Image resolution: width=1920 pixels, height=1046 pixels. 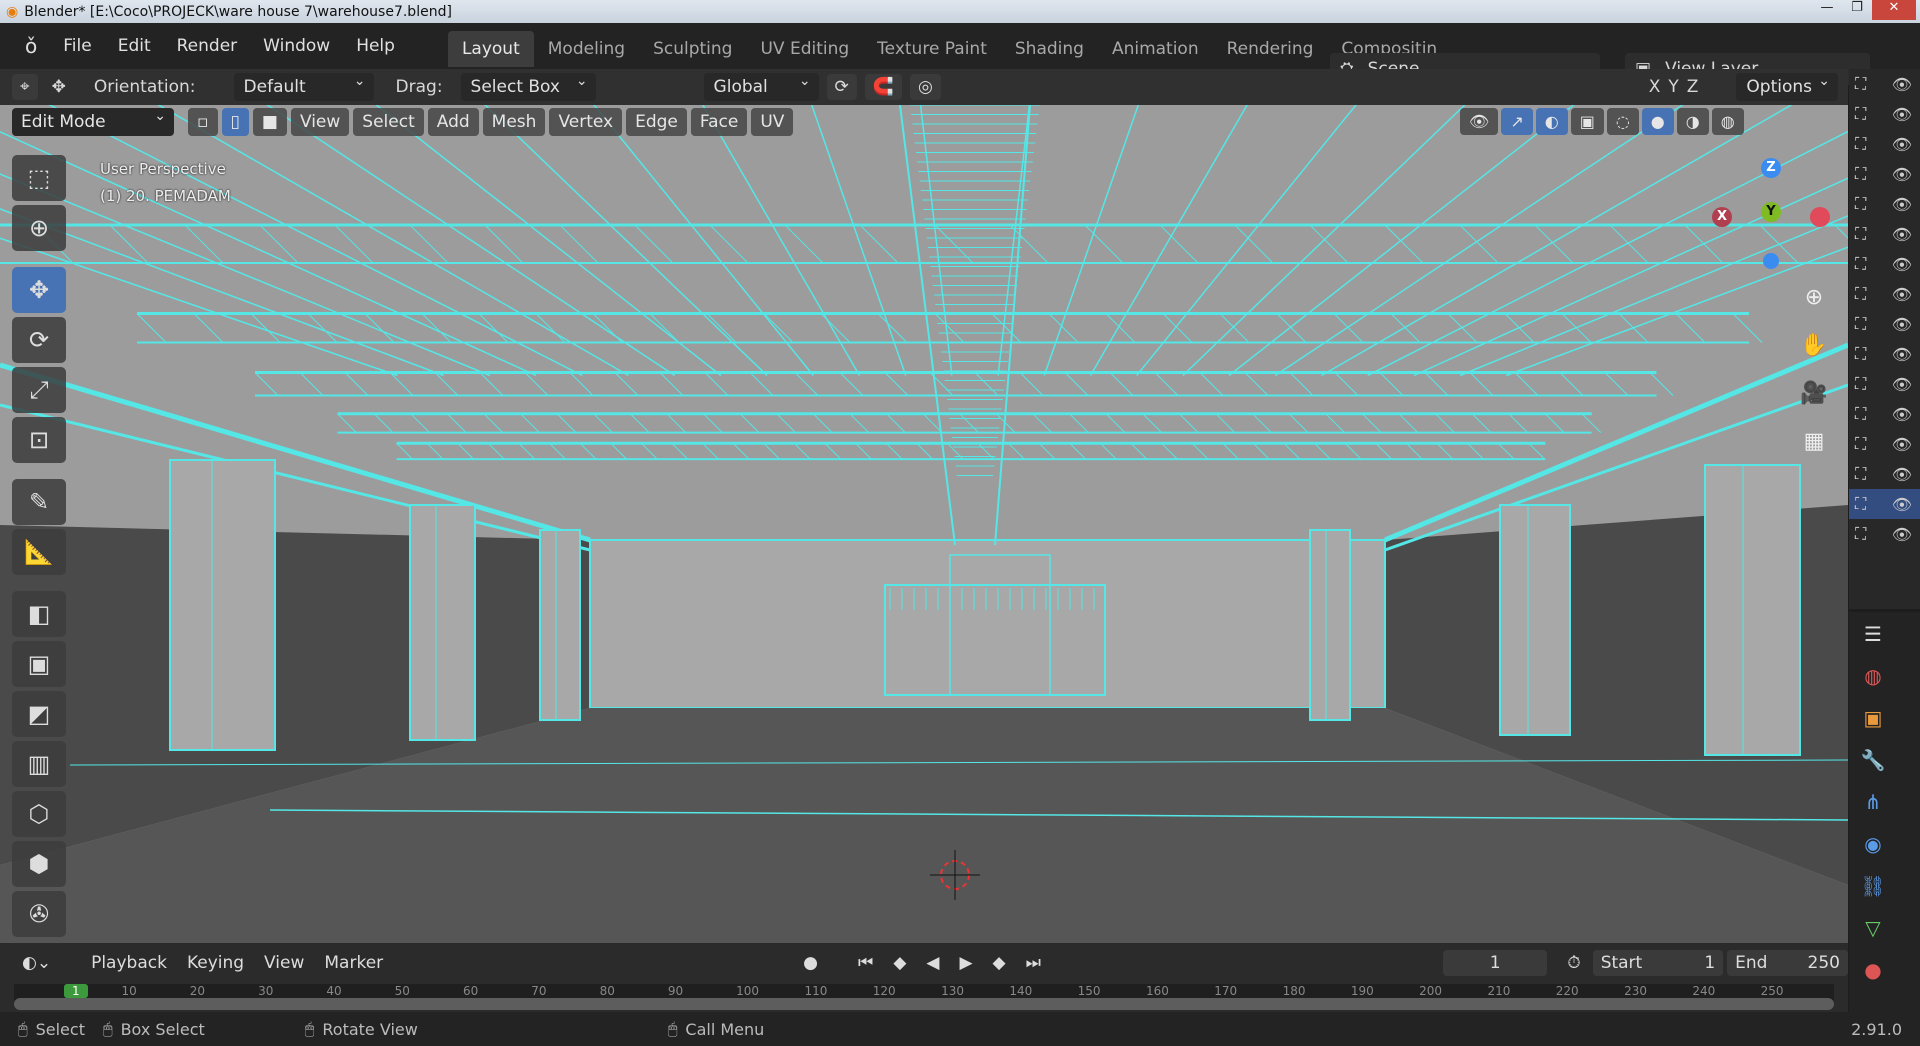 I want to click on menu-window: Window, so click(x=296, y=46).